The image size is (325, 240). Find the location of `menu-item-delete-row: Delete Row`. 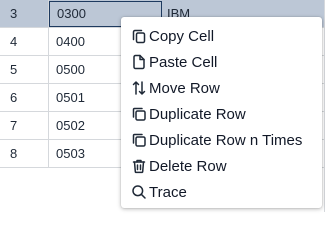

menu-item-delete-row: Delete Row is located at coordinates (221, 166).